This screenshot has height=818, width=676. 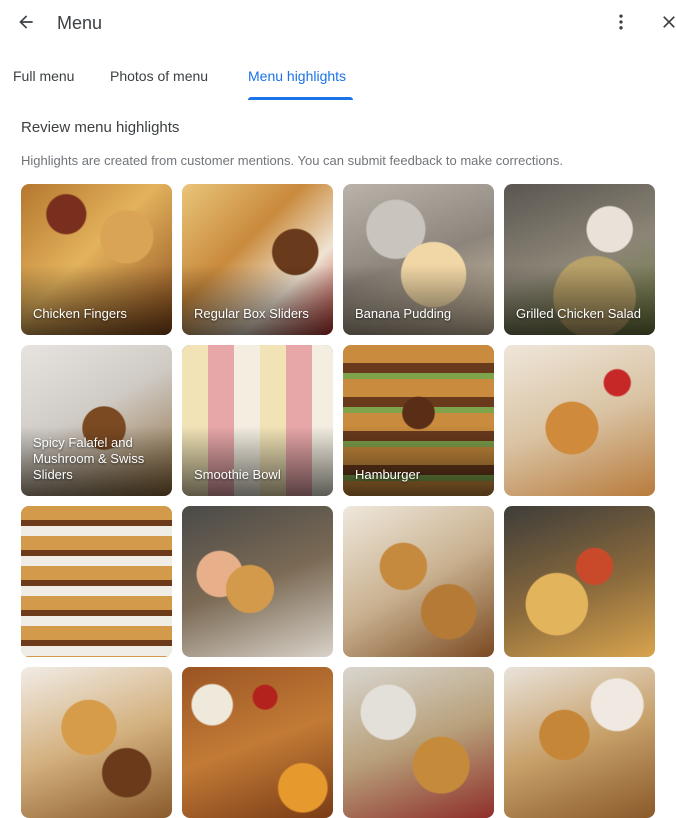 I want to click on slider-in-hand-photo, so click(x=257, y=581).